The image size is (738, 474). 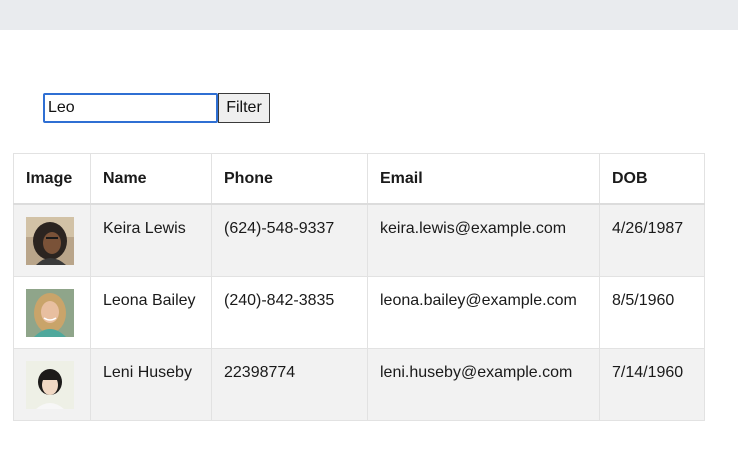 What do you see at coordinates (483, 179) in the screenshot?
I see `column-header-email: Email` at bounding box center [483, 179].